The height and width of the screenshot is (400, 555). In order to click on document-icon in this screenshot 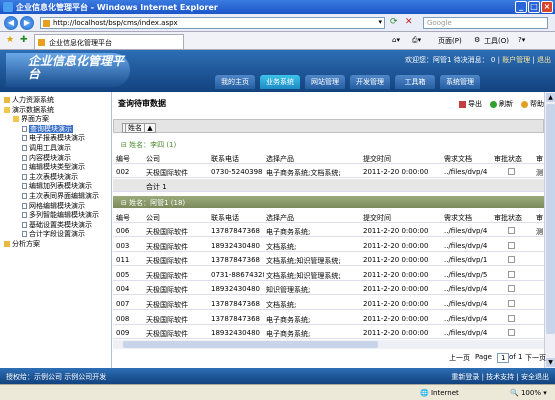, I will do `click(24, 167)`.